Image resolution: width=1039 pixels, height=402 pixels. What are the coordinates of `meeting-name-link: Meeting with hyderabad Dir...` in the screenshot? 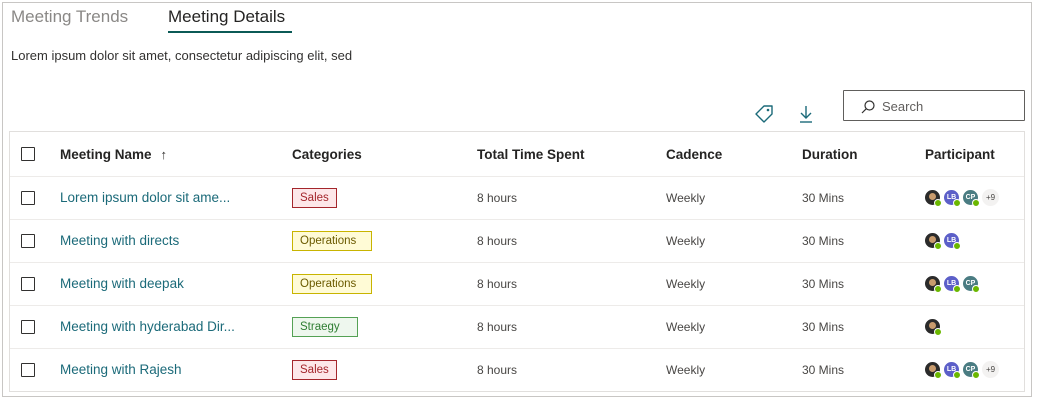 It's located at (147, 326).